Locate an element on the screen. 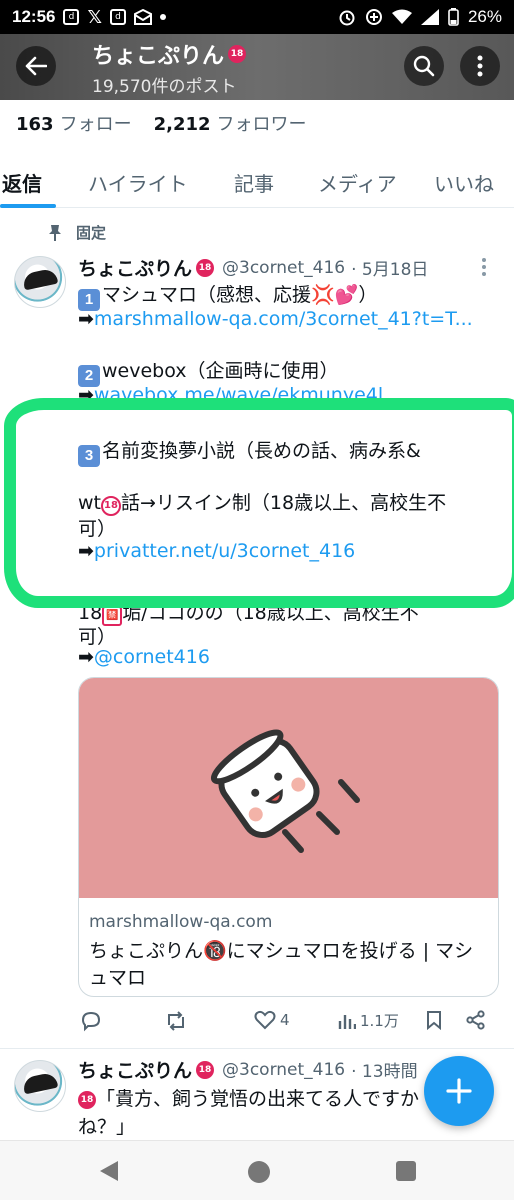 The width and height of the screenshot is (514, 1200). tab-likes: いいね is located at coordinates (464, 182).